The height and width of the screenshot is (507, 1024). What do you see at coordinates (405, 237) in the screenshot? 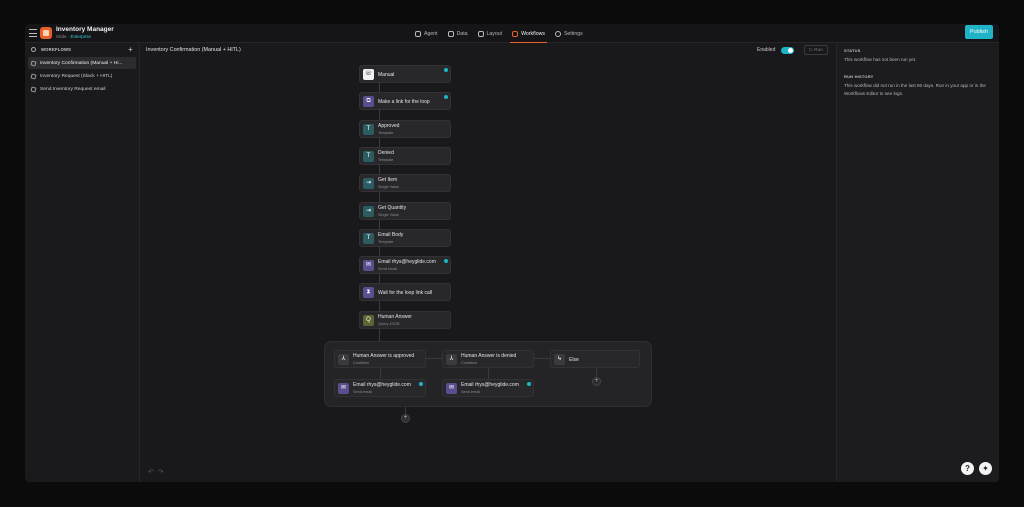
I see `workflow-step: T Email Body Template` at bounding box center [405, 237].